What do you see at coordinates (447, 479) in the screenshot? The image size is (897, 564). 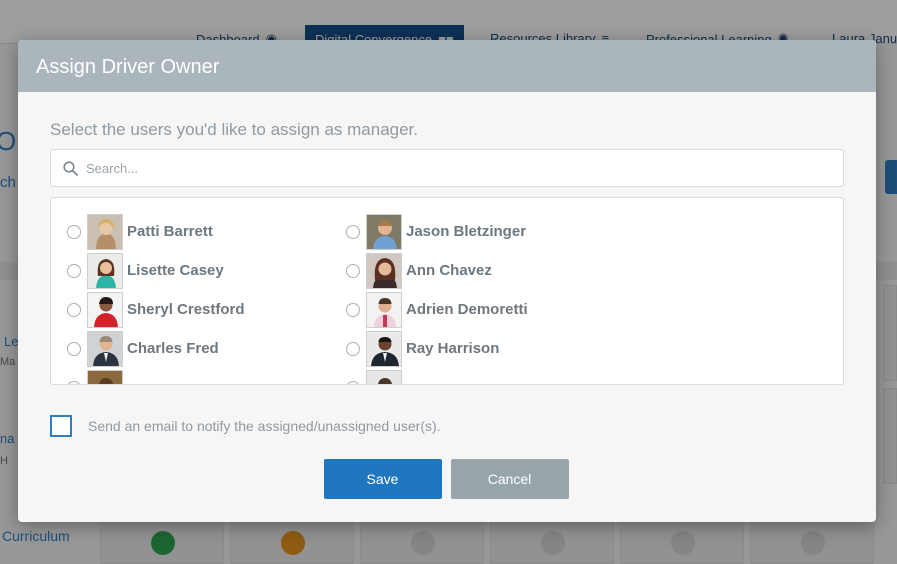 I see `dialog-actions: Save Cancel` at bounding box center [447, 479].